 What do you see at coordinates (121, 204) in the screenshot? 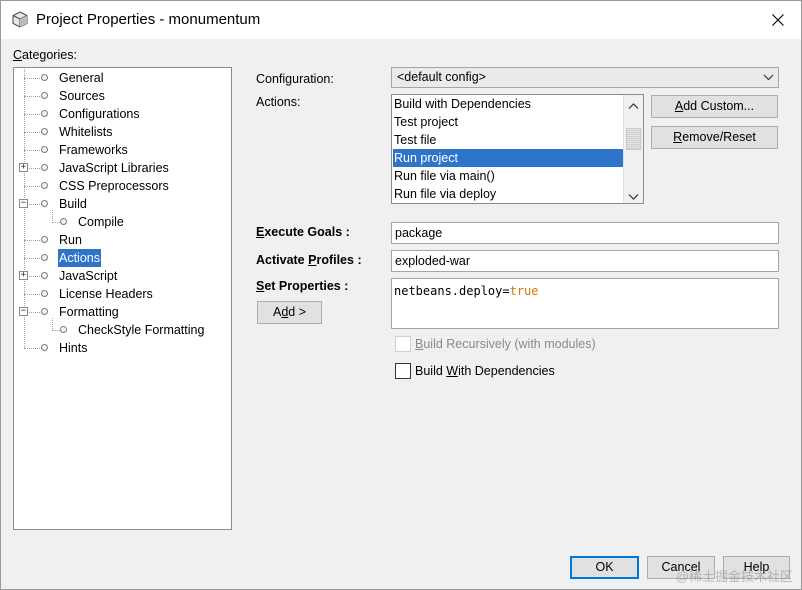
I see `tree-item-build: − Build` at bounding box center [121, 204].